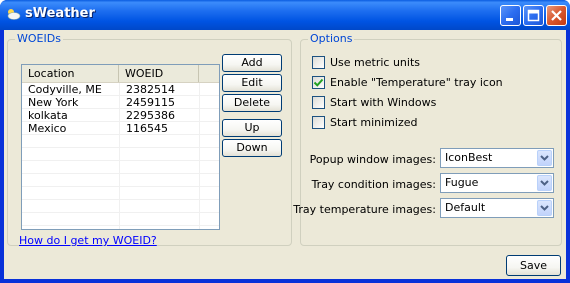  Describe the element at coordinates (383, 102) in the screenshot. I see `start-with-windows-label: Start with Windows` at that location.